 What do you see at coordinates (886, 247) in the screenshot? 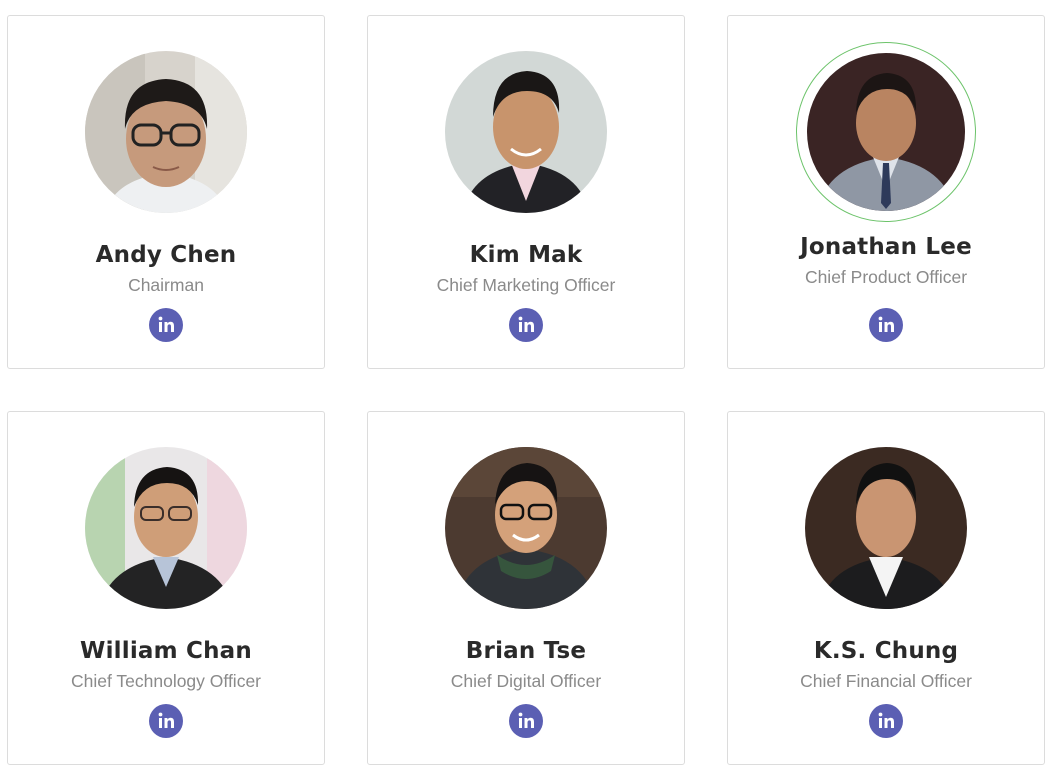
I see `member-name: Jonathan Lee` at bounding box center [886, 247].